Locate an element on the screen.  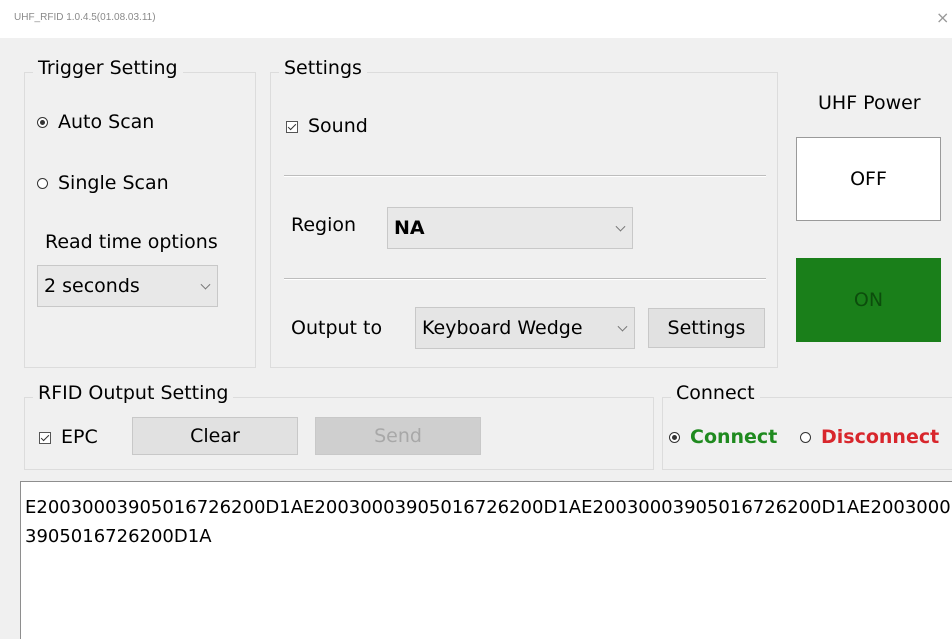
uhf-power-title: UHF Power is located at coordinates (869, 103).